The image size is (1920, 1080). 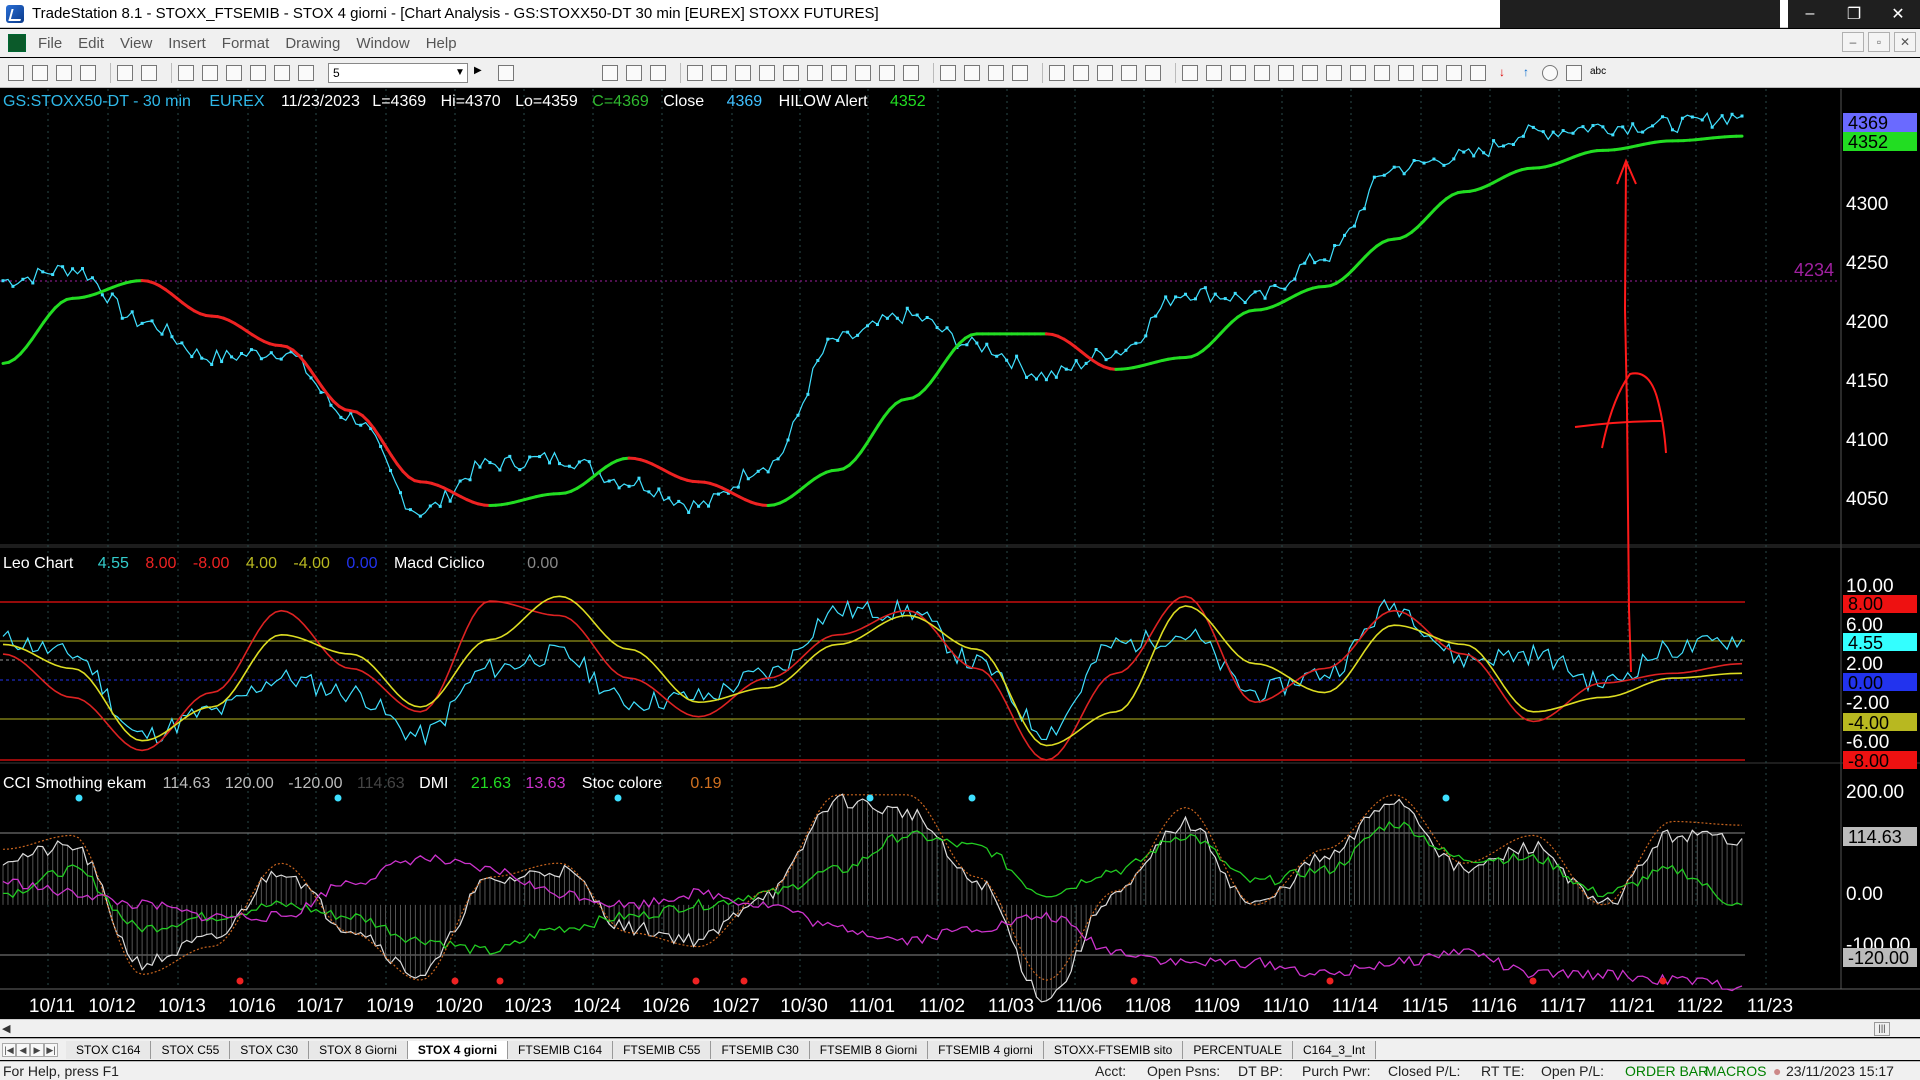 I want to click on tab-percentuale: PERCENTUALE, so click(x=1238, y=1049).